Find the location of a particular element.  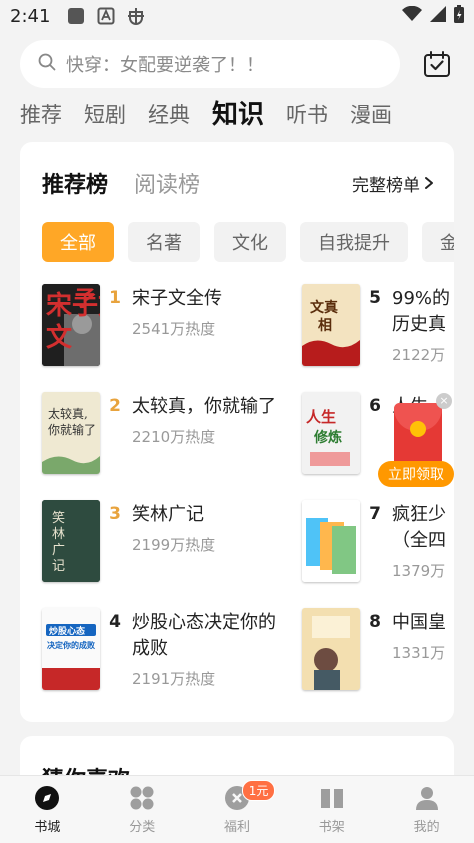

svg-text: 相 is located at coordinates (325, 325).